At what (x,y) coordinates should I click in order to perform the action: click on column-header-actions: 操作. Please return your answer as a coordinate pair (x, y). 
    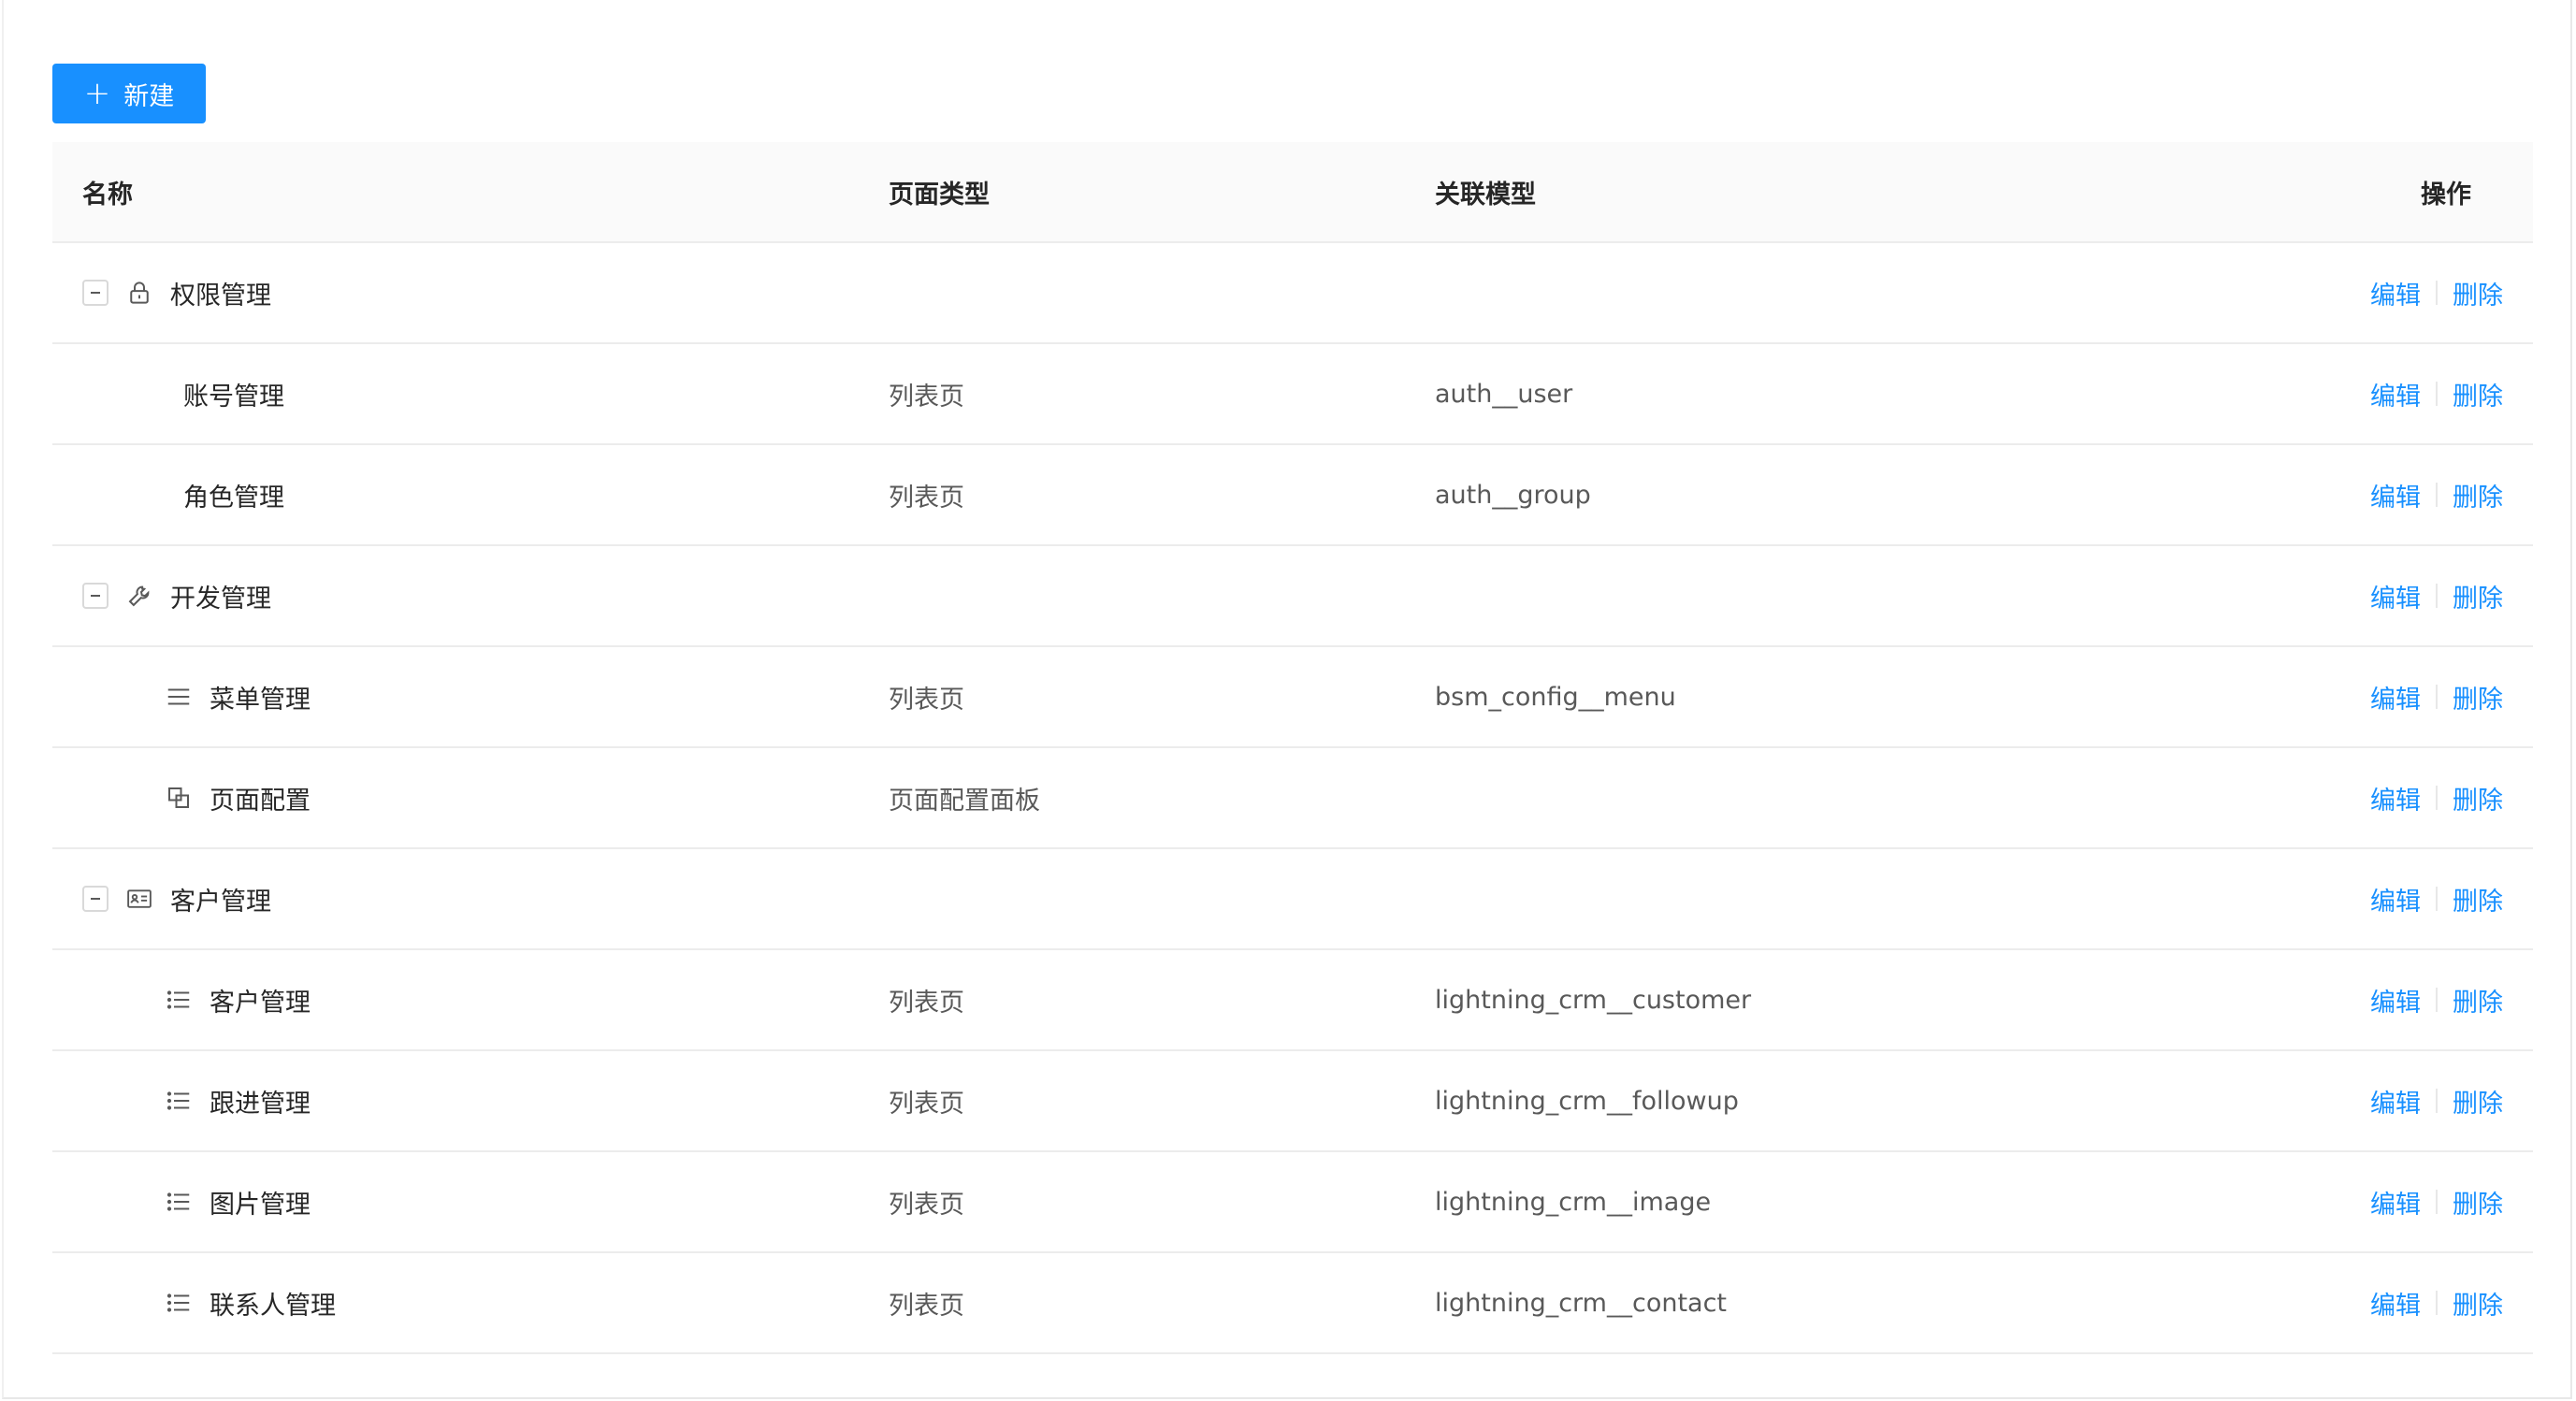
    Looking at the image, I should click on (2446, 194).